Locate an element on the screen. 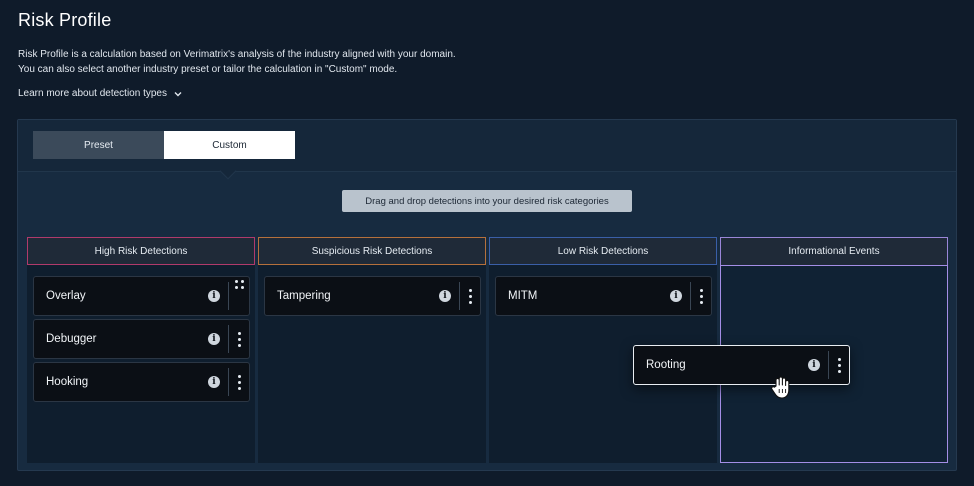 The width and height of the screenshot is (974, 486). drag-handle-icon is located at coordinates (239, 296).